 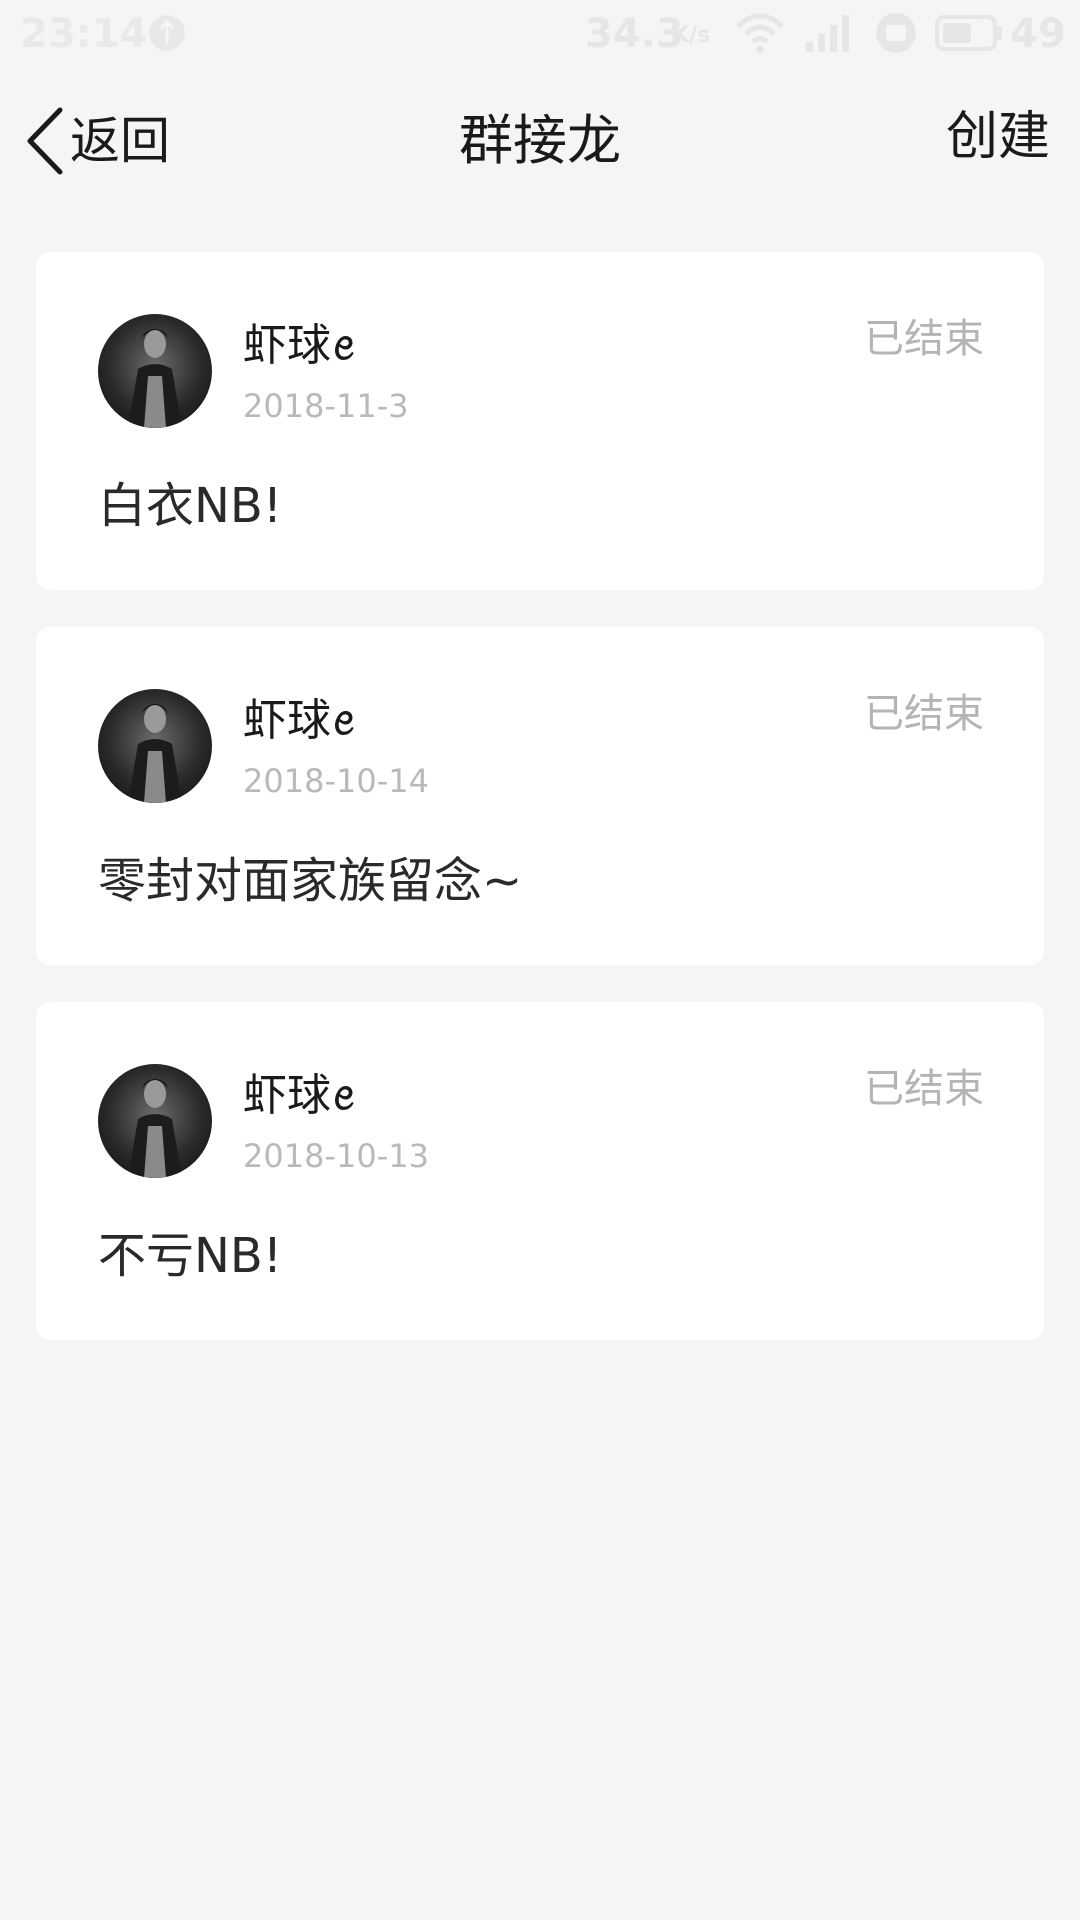 What do you see at coordinates (827, 33) in the screenshot?
I see `signal-icon` at bounding box center [827, 33].